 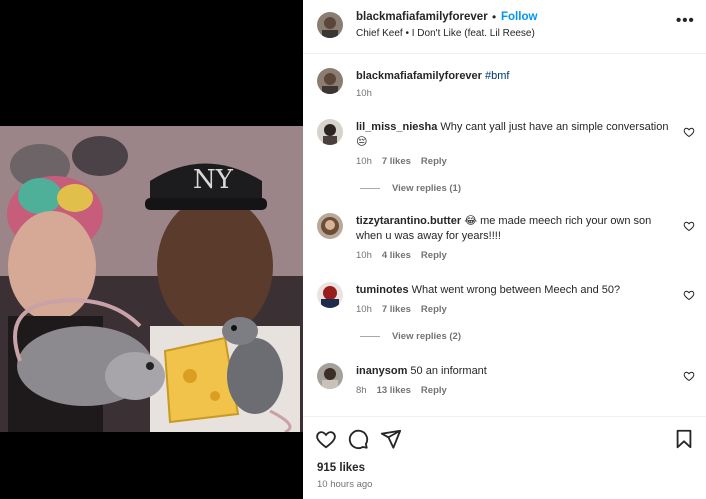 What do you see at coordinates (410, 336) in the screenshot?
I see `view-replies-button: View replies (2)` at bounding box center [410, 336].